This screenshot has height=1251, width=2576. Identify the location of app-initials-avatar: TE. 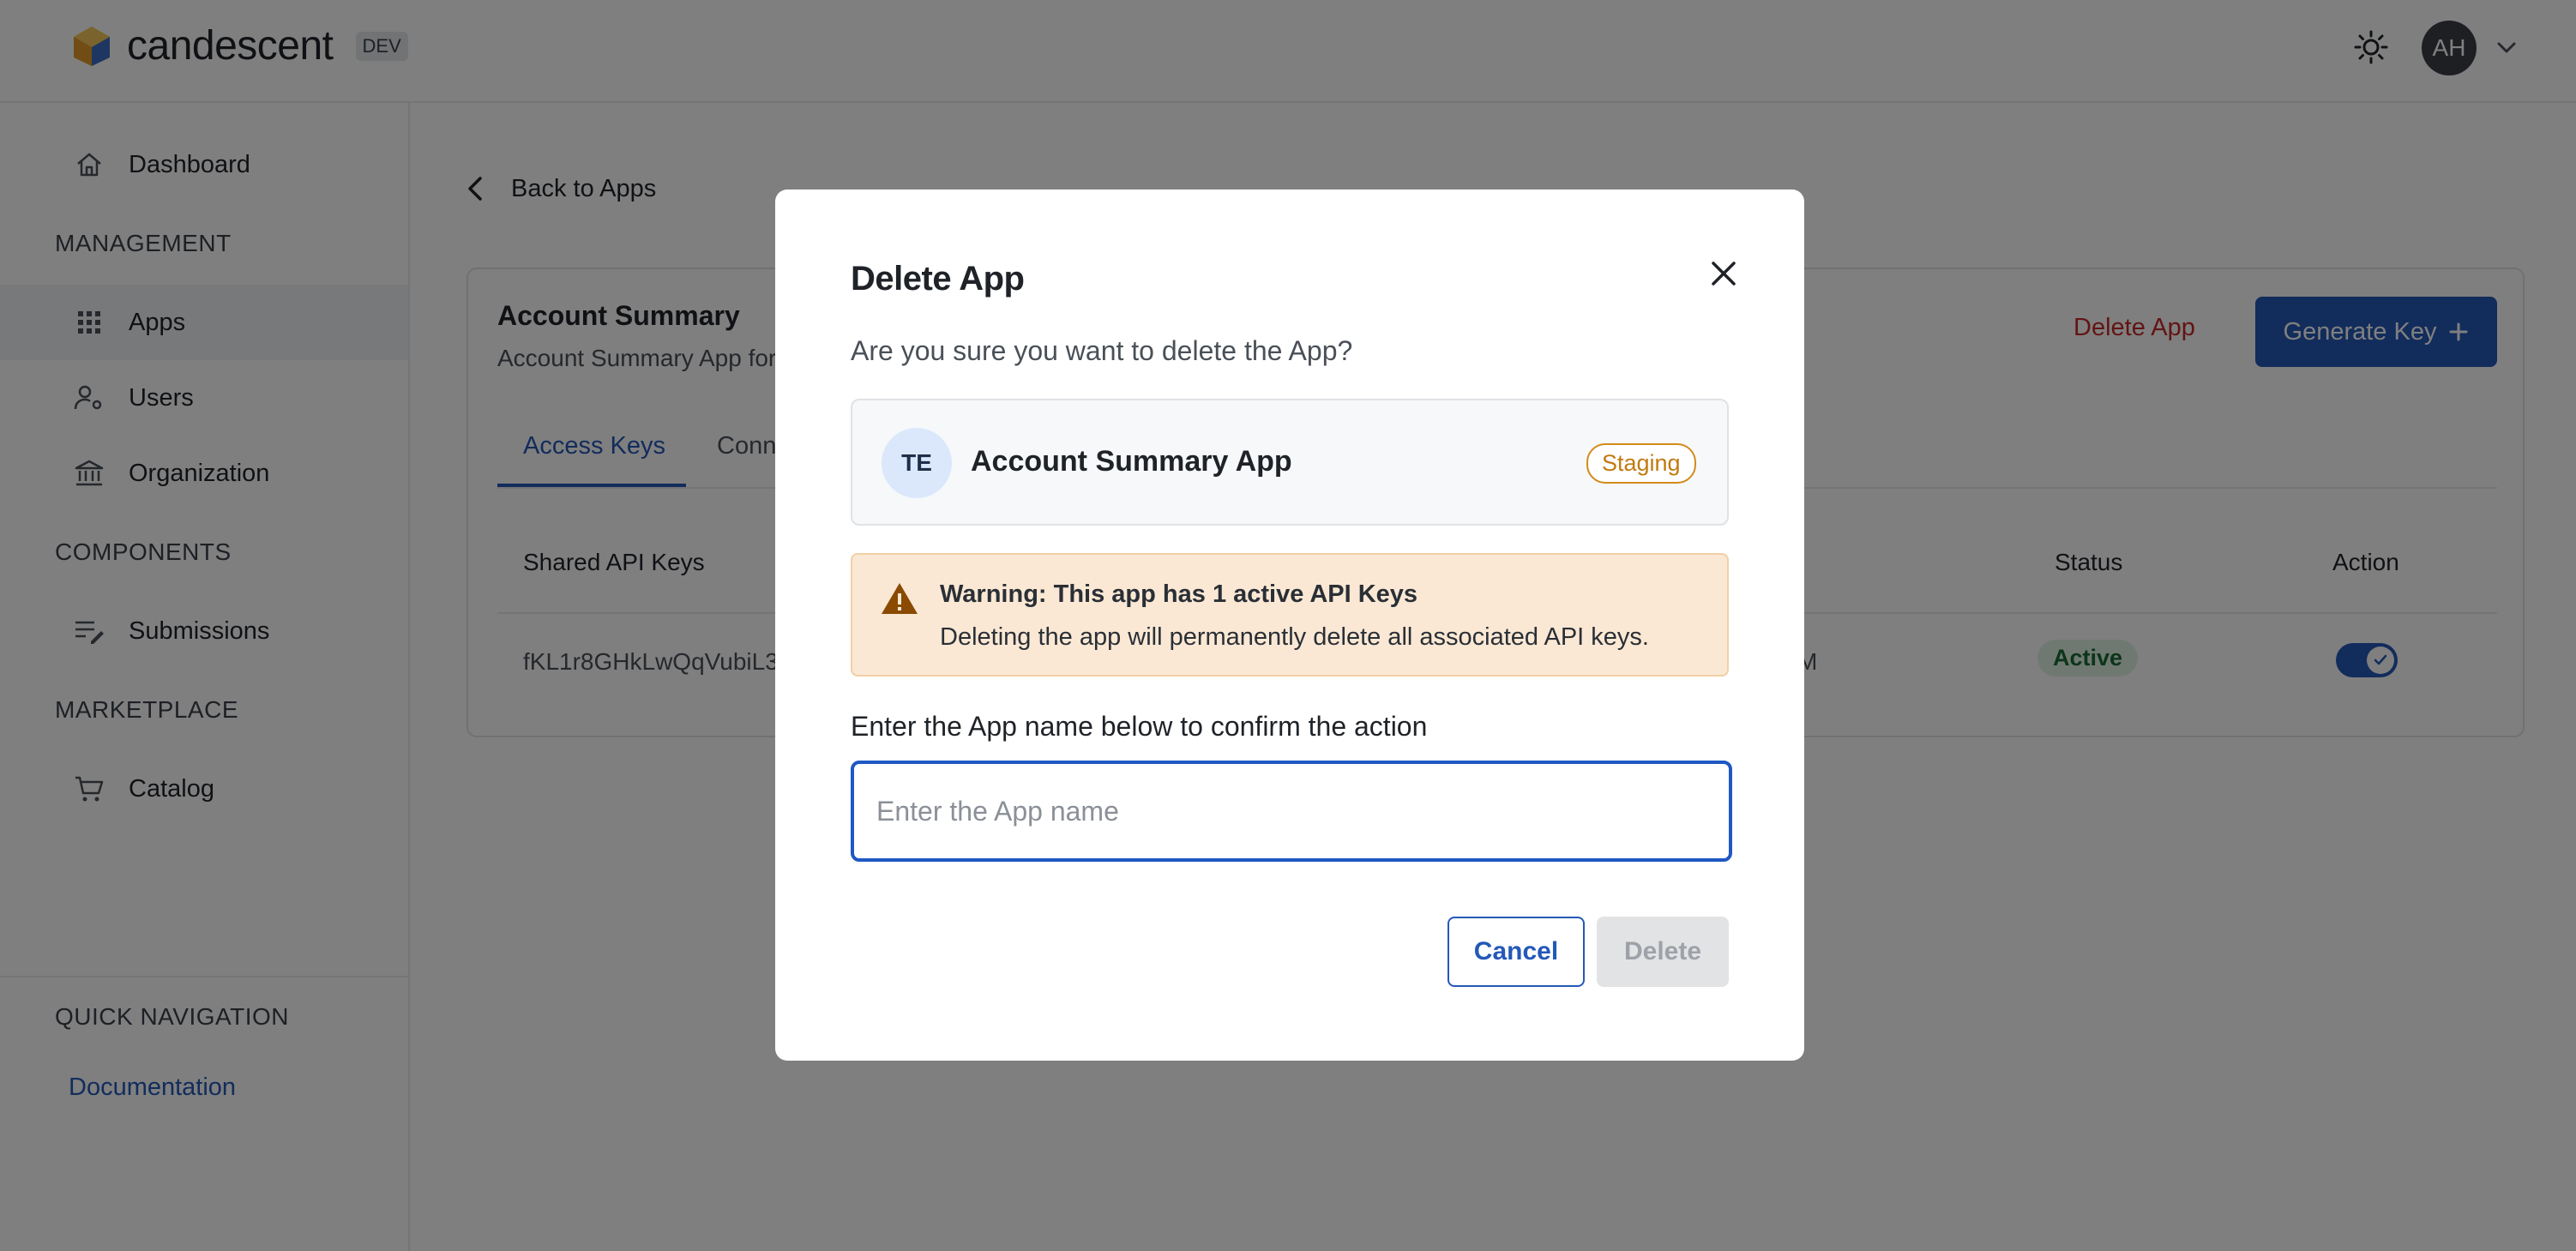
(917, 463).